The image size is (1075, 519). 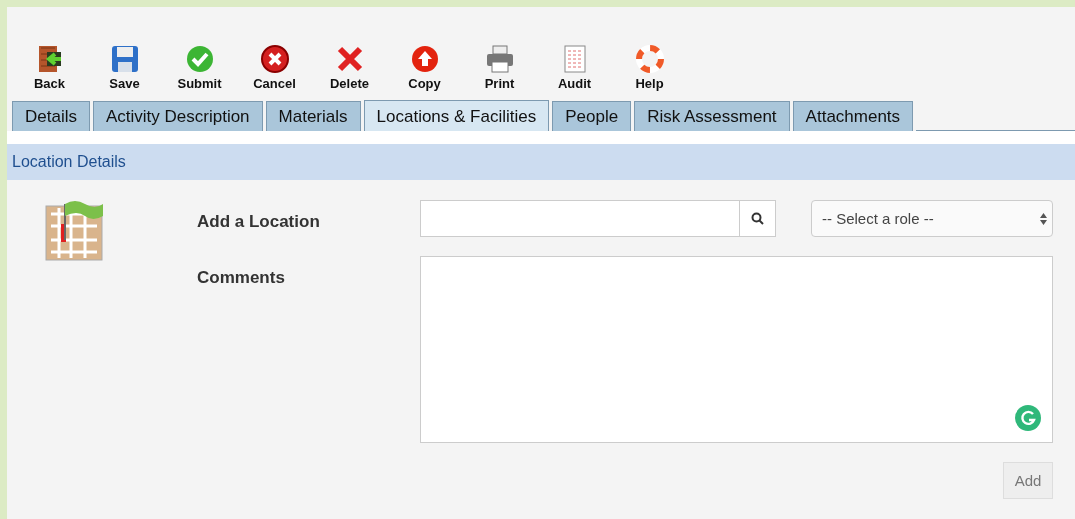 I want to click on search-icon, so click(x=757, y=218).